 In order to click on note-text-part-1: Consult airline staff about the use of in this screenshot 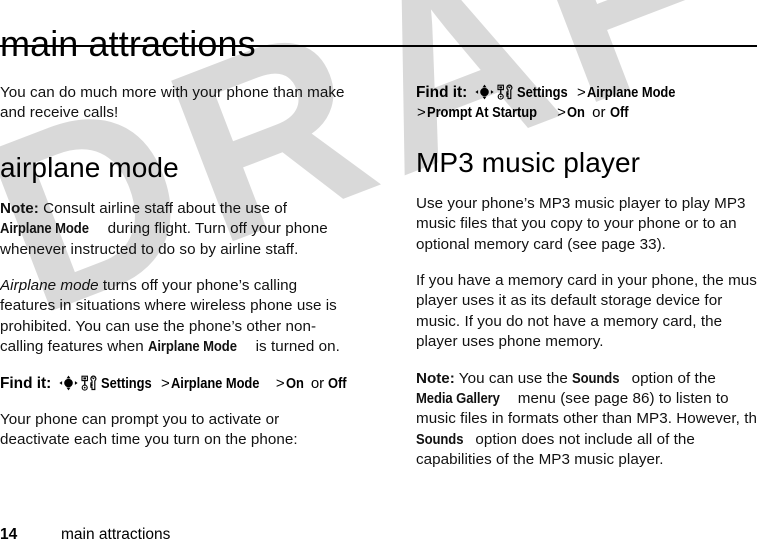, I will do `click(163, 208)`.